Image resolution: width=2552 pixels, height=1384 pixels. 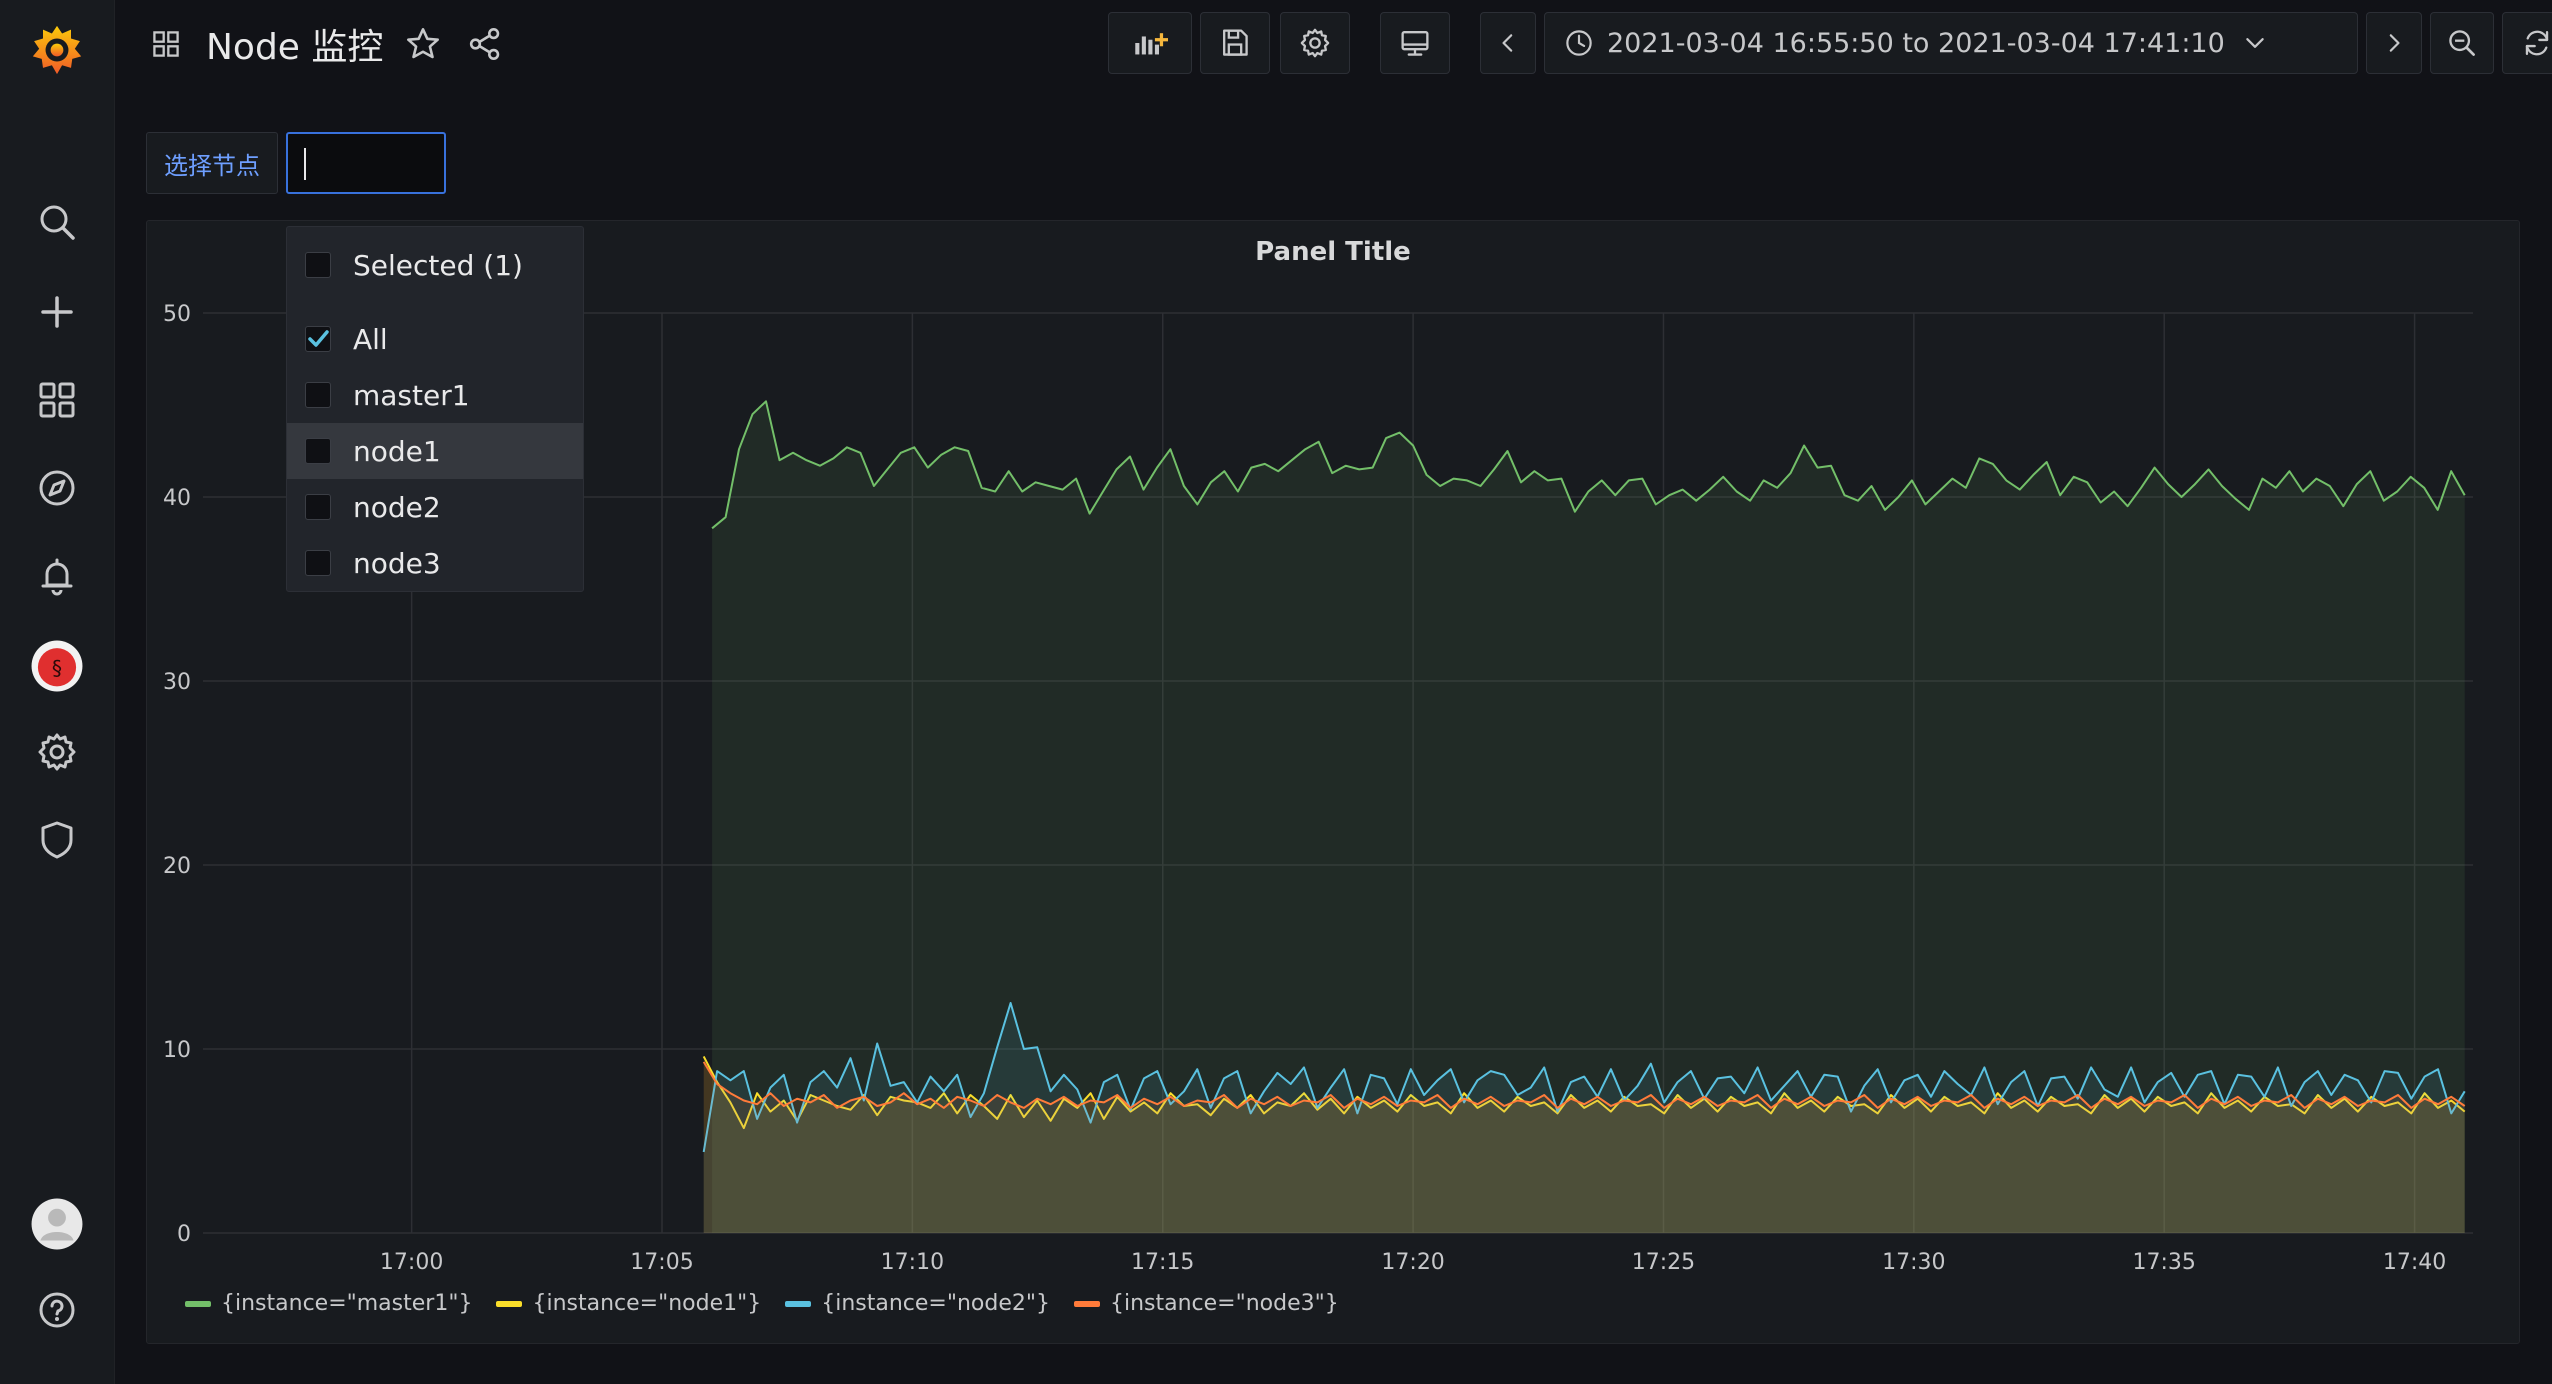 What do you see at coordinates (57, 752) in the screenshot?
I see `gear-icon` at bounding box center [57, 752].